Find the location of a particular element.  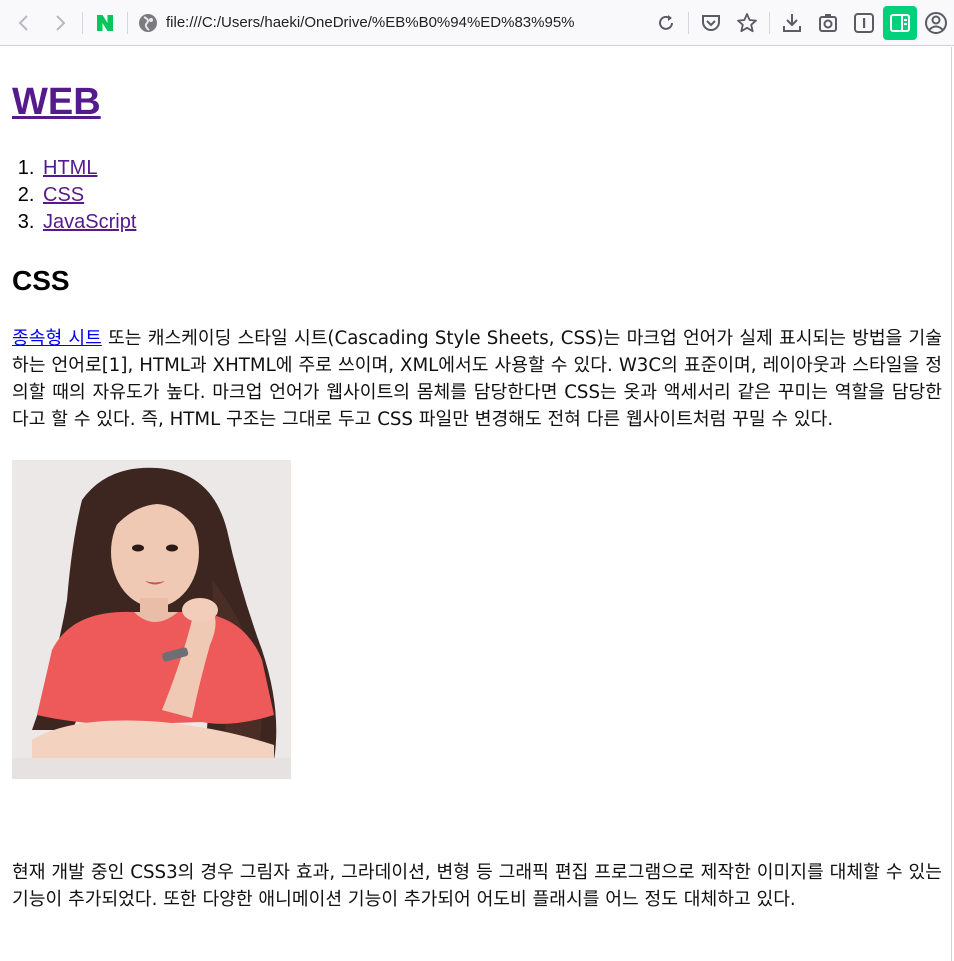

star-icon is located at coordinates (747, 22).